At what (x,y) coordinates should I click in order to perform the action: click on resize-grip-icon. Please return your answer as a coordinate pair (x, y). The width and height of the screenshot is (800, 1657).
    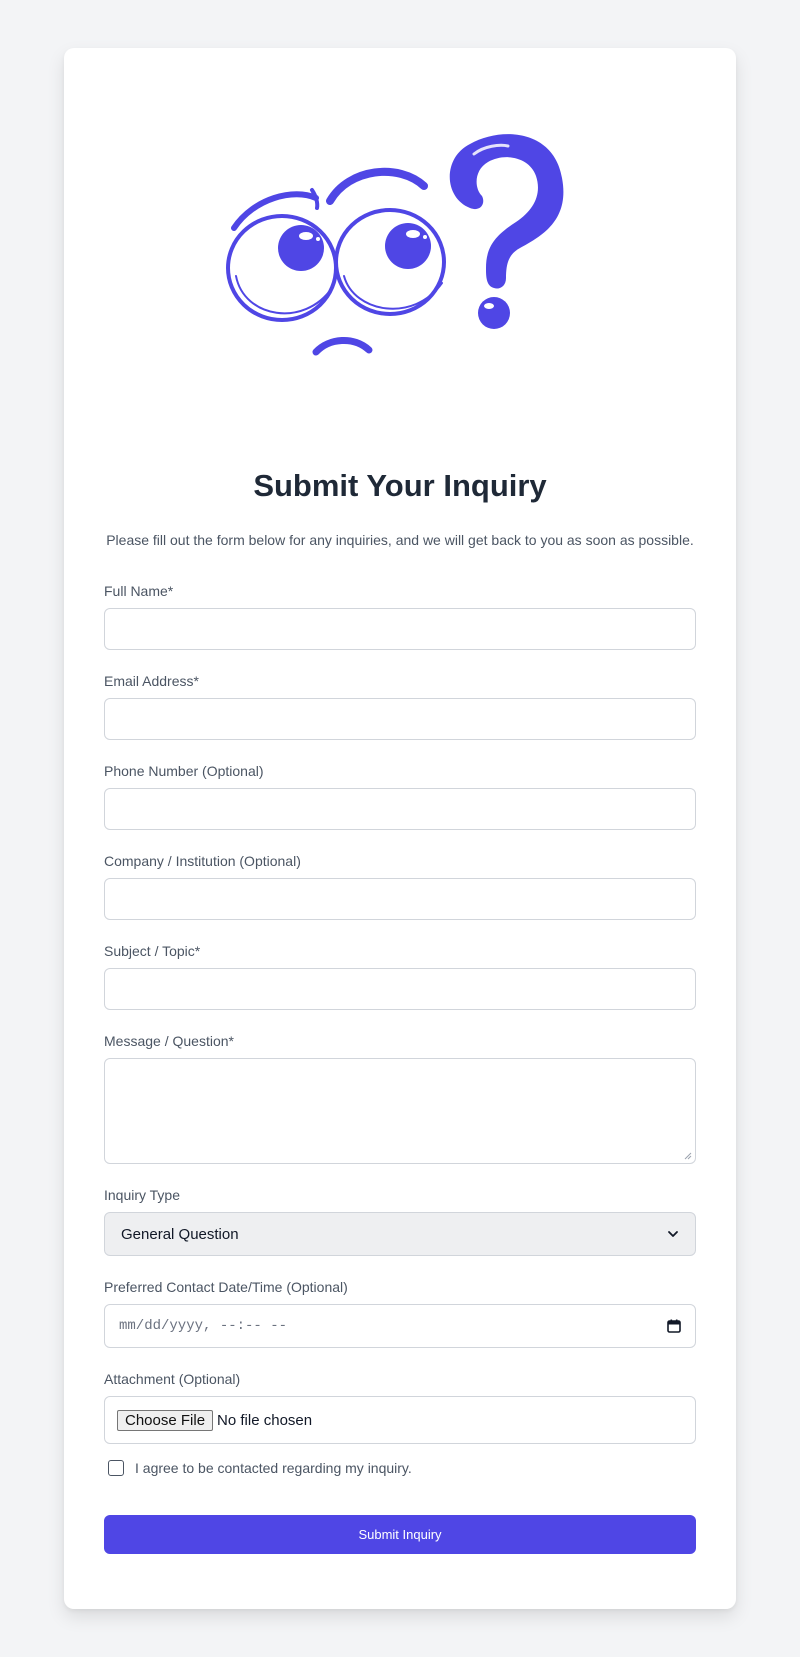
    Looking at the image, I should click on (688, 1156).